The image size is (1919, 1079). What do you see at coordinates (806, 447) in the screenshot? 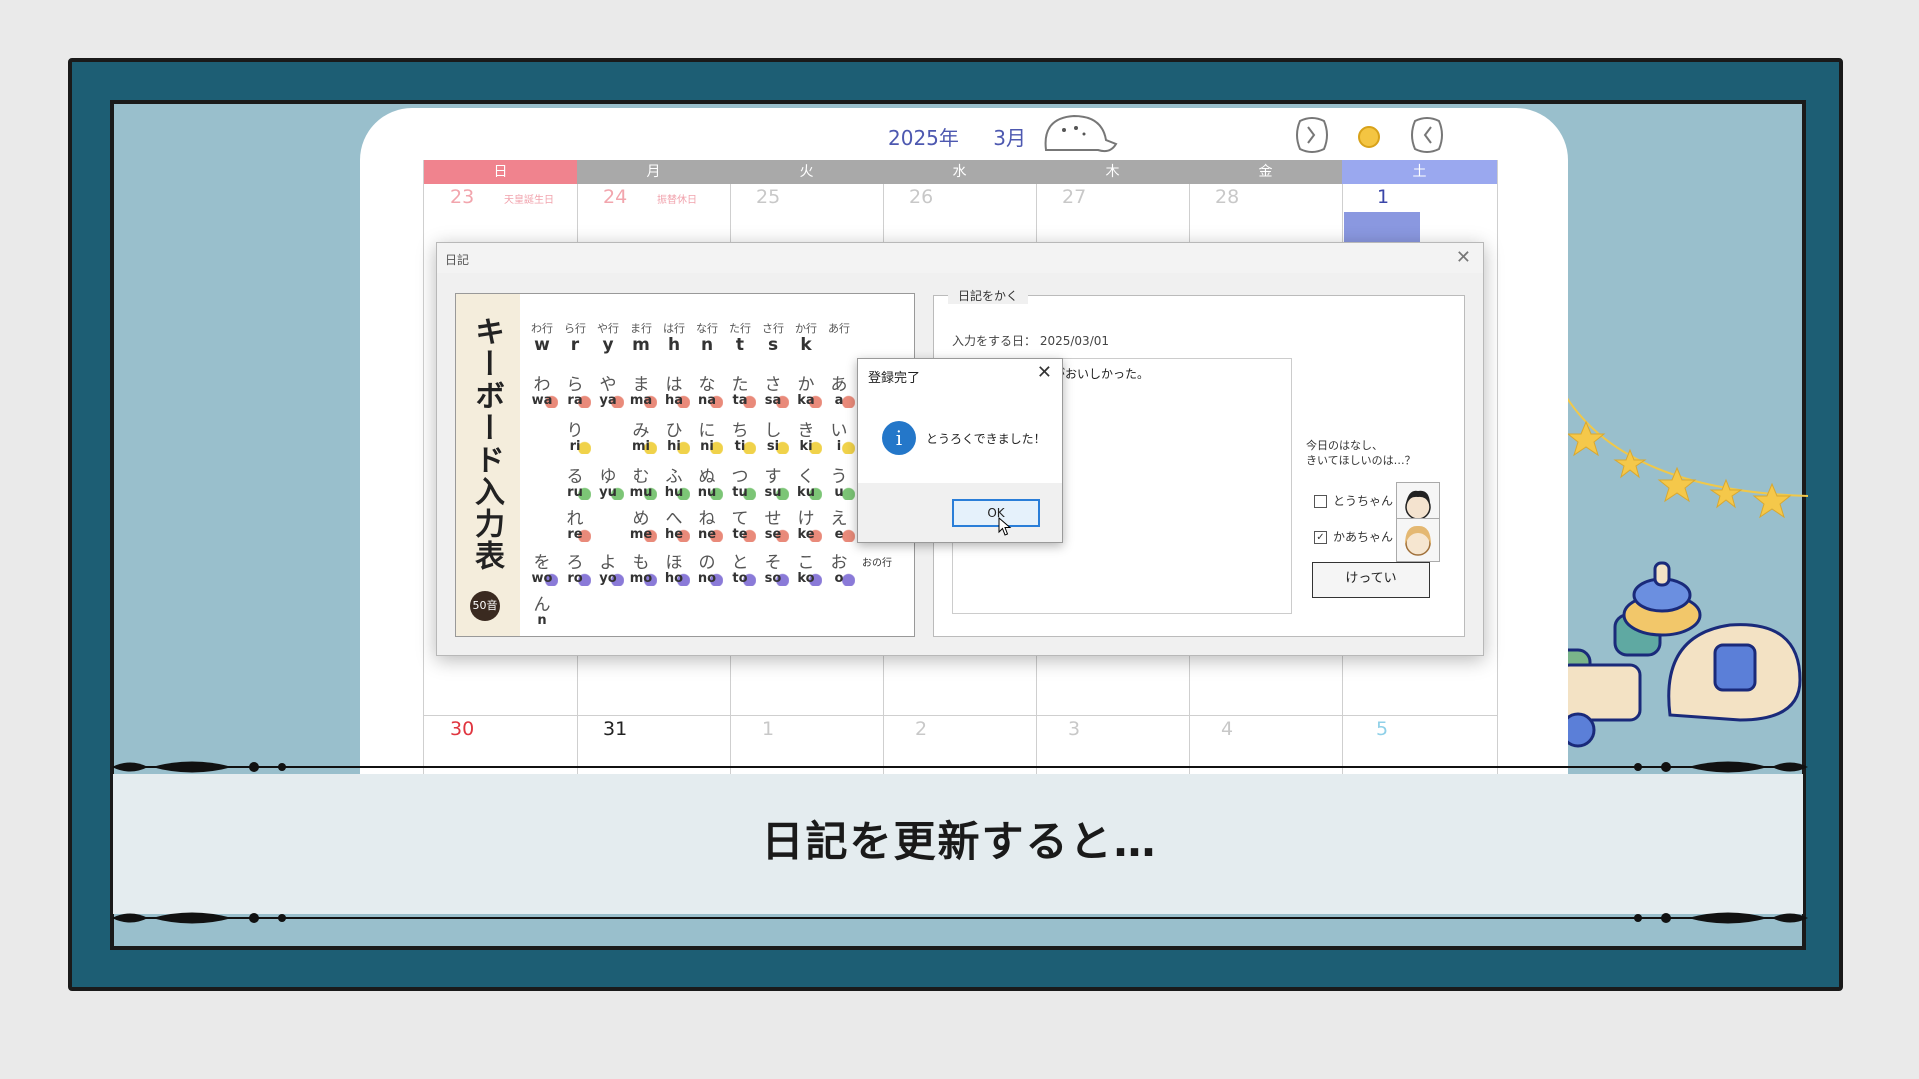
I see `kana-romaji: ki` at bounding box center [806, 447].